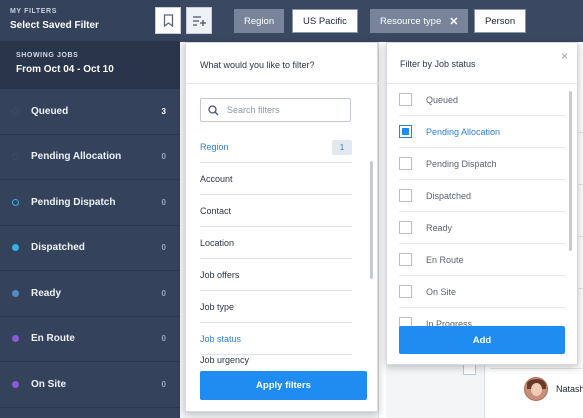  What do you see at coordinates (46, 293) in the screenshot?
I see `status-label: Ready` at bounding box center [46, 293].